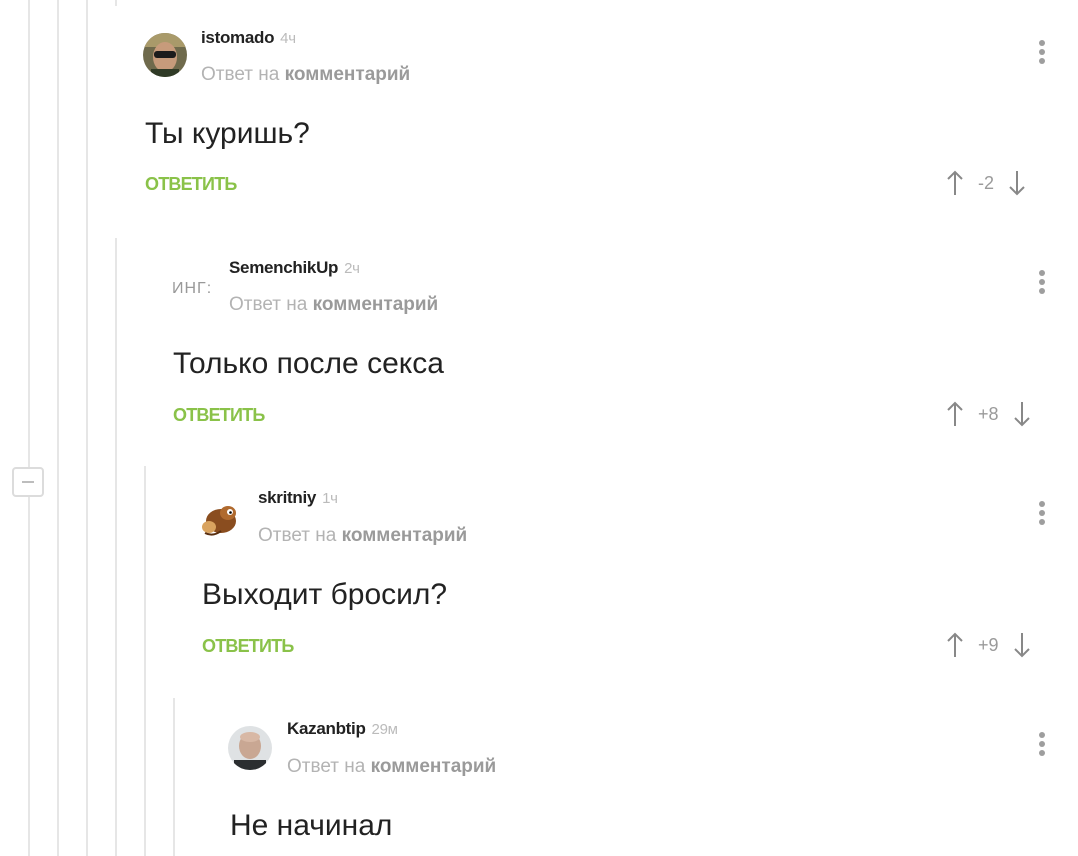 The image size is (1078, 856). I want to click on score: +8, so click(988, 413).